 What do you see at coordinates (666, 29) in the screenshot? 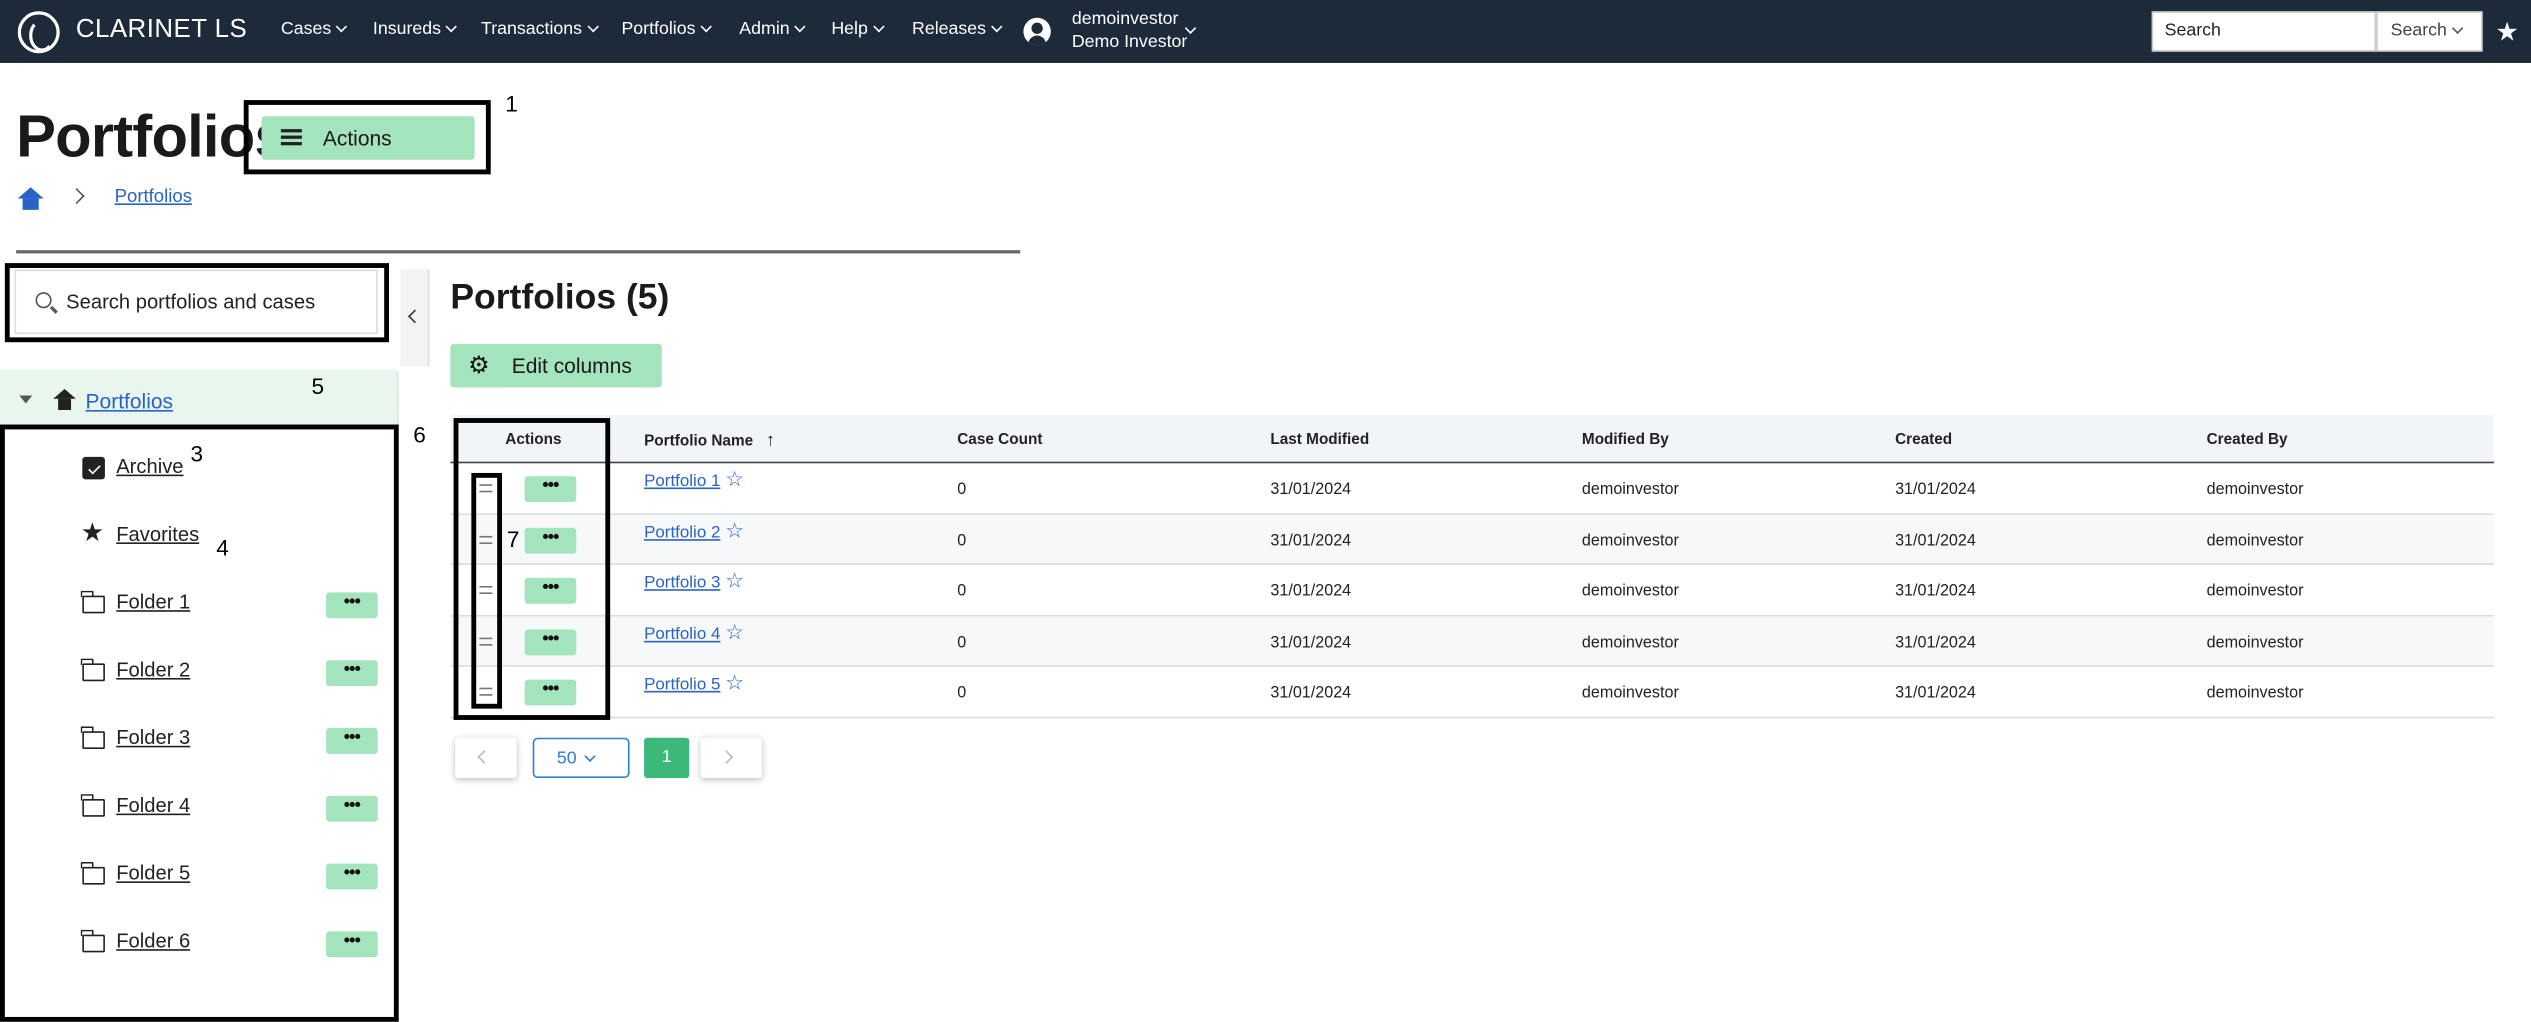
I see `nav-portfolios: Portfolios` at bounding box center [666, 29].